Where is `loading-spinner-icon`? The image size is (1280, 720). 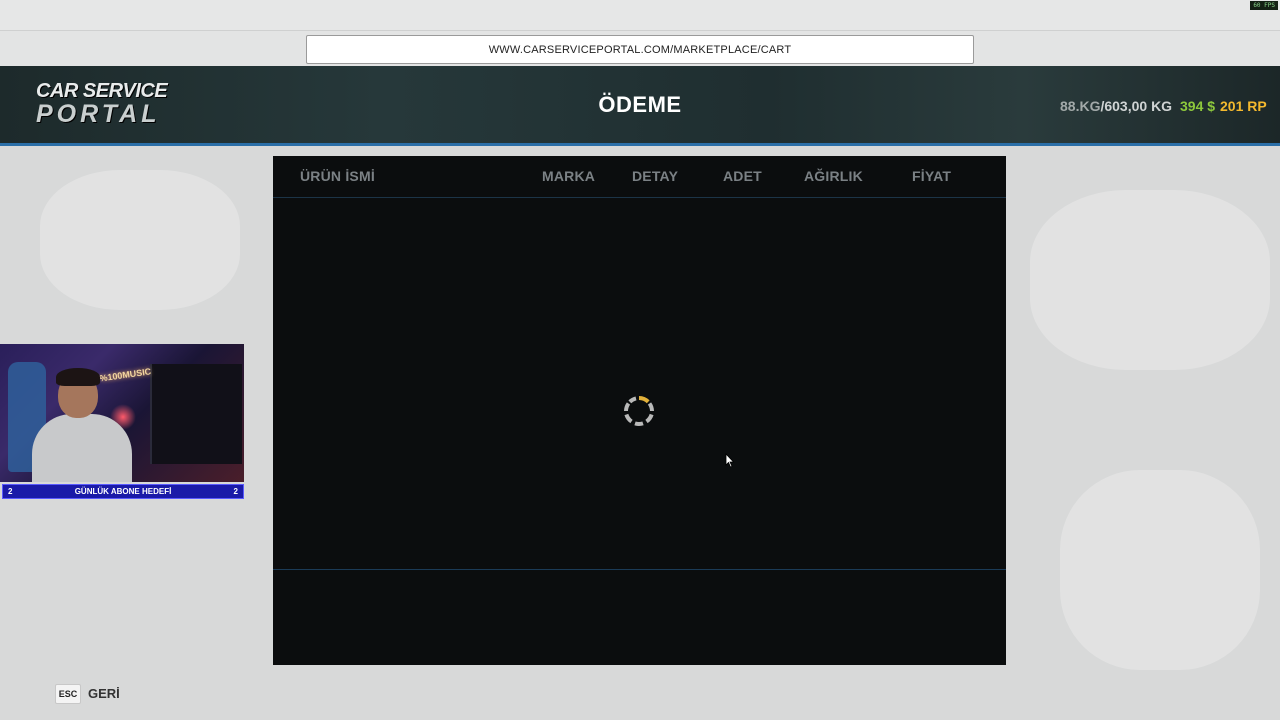
loading-spinner-icon is located at coordinates (639, 411).